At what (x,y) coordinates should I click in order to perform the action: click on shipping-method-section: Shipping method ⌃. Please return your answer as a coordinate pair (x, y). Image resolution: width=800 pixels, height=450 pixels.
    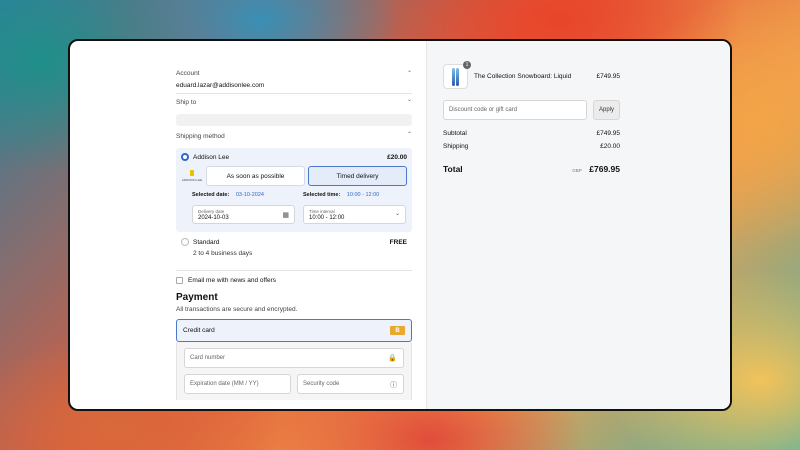
    Looking at the image, I should click on (294, 137).